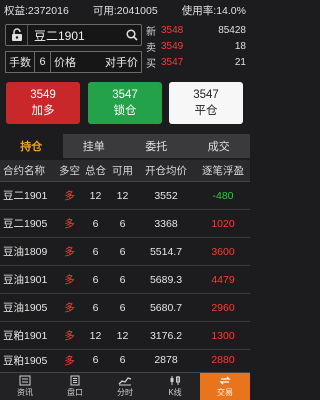  What do you see at coordinates (213, 10) in the screenshot?
I see `usage-rate-text: 使用率:14.0%` at bounding box center [213, 10].